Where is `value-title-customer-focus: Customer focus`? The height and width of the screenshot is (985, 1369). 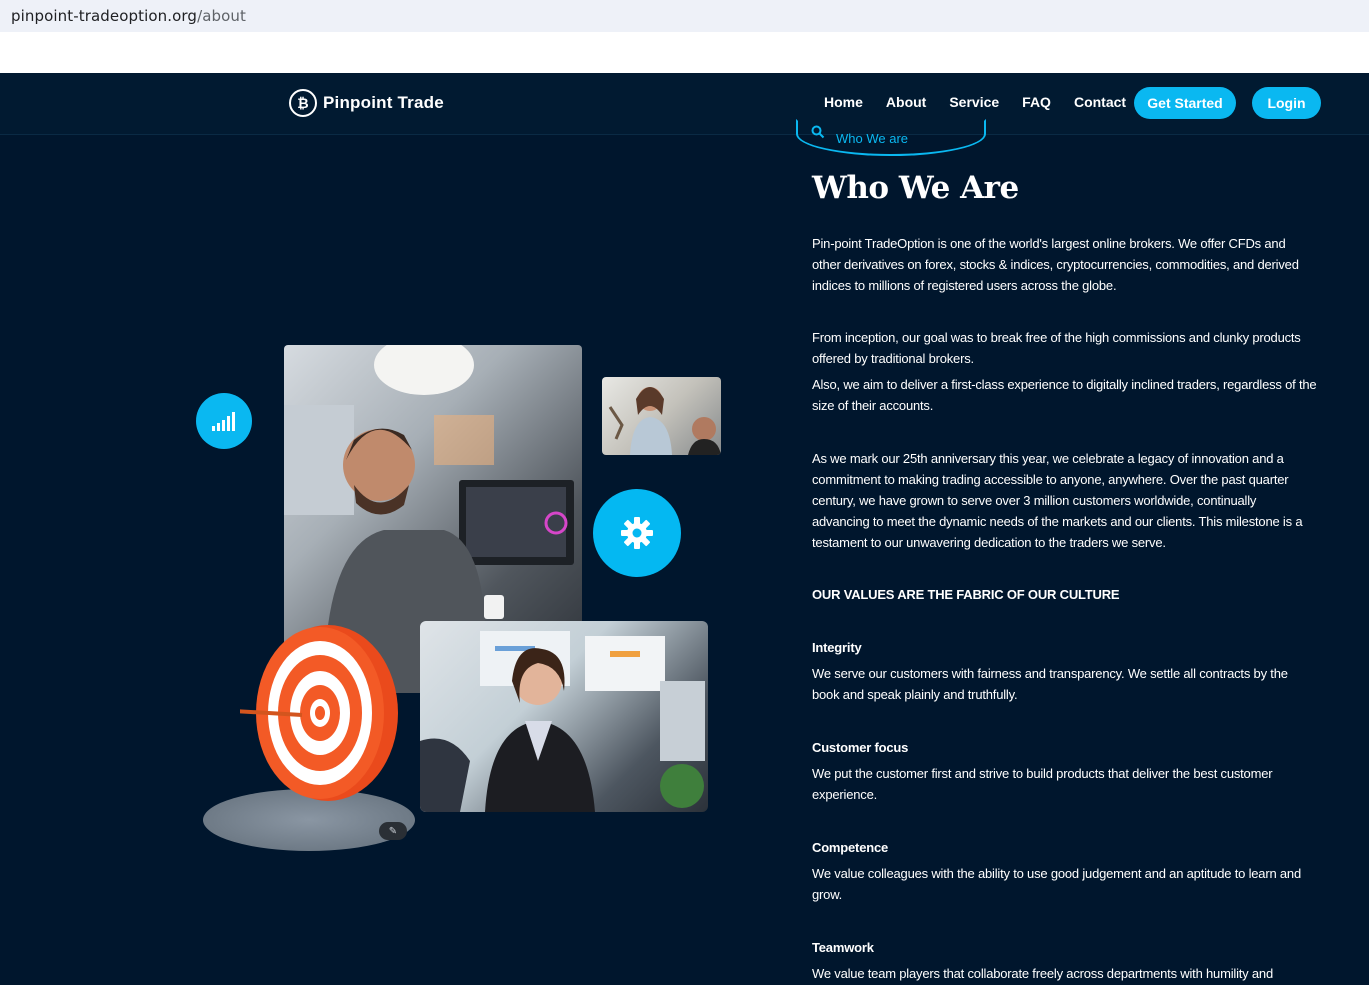 value-title-customer-focus: Customer focus is located at coordinates (860, 747).